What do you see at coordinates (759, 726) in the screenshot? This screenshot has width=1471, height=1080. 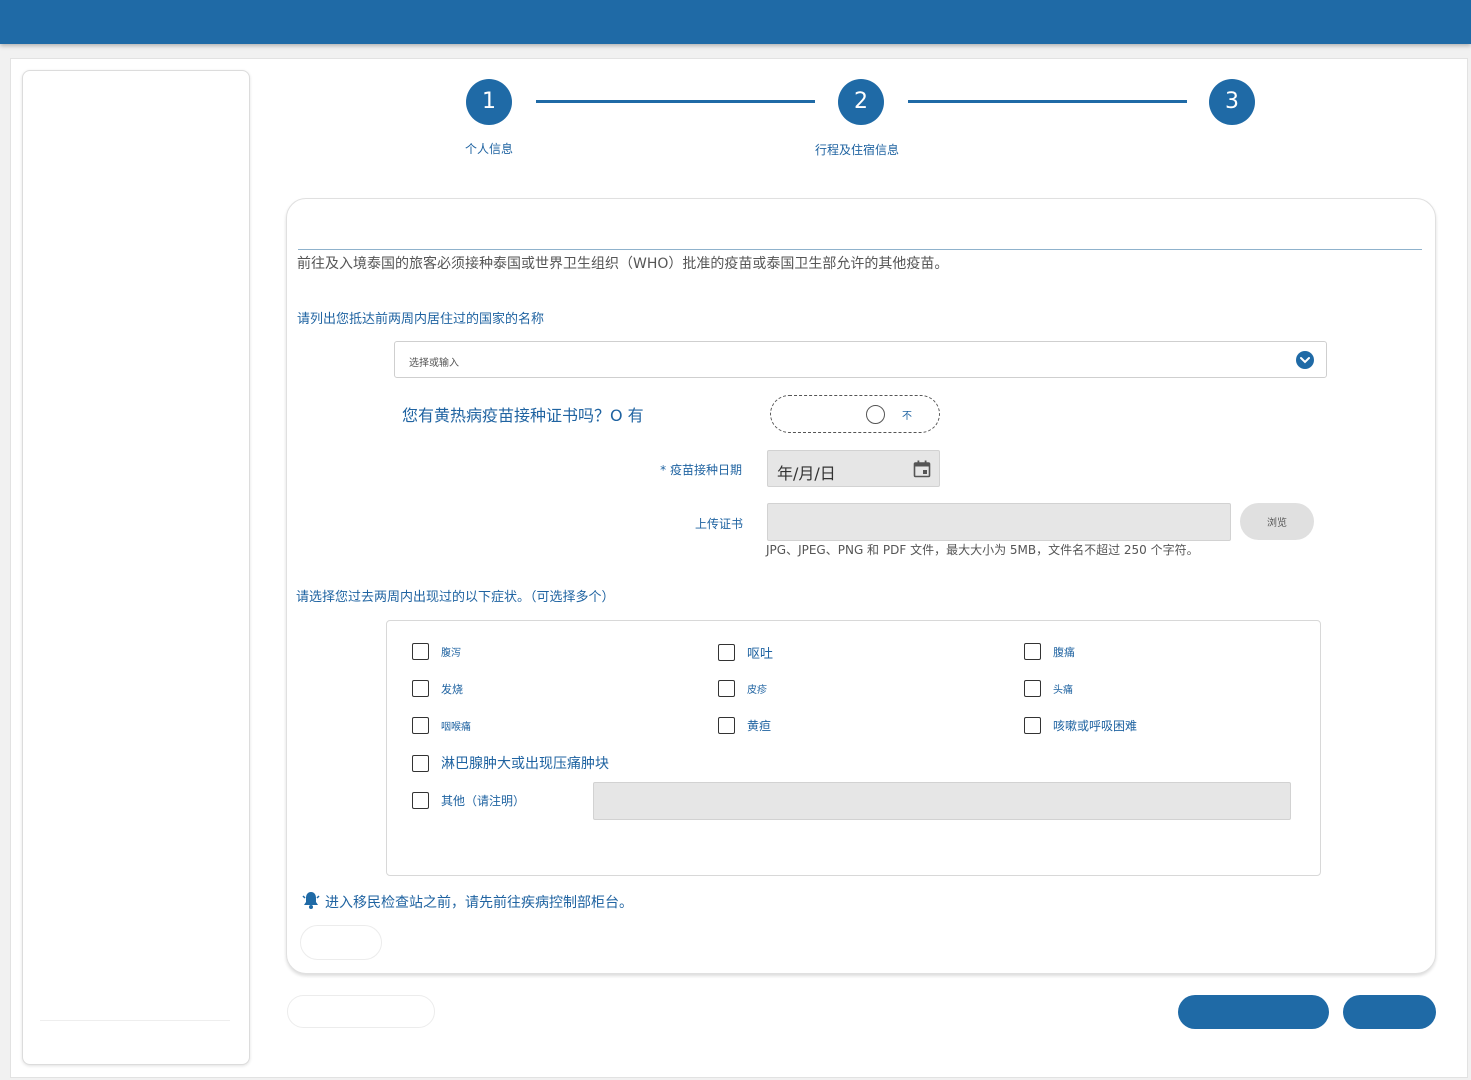 I see `symptom-label: 黄疸` at bounding box center [759, 726].